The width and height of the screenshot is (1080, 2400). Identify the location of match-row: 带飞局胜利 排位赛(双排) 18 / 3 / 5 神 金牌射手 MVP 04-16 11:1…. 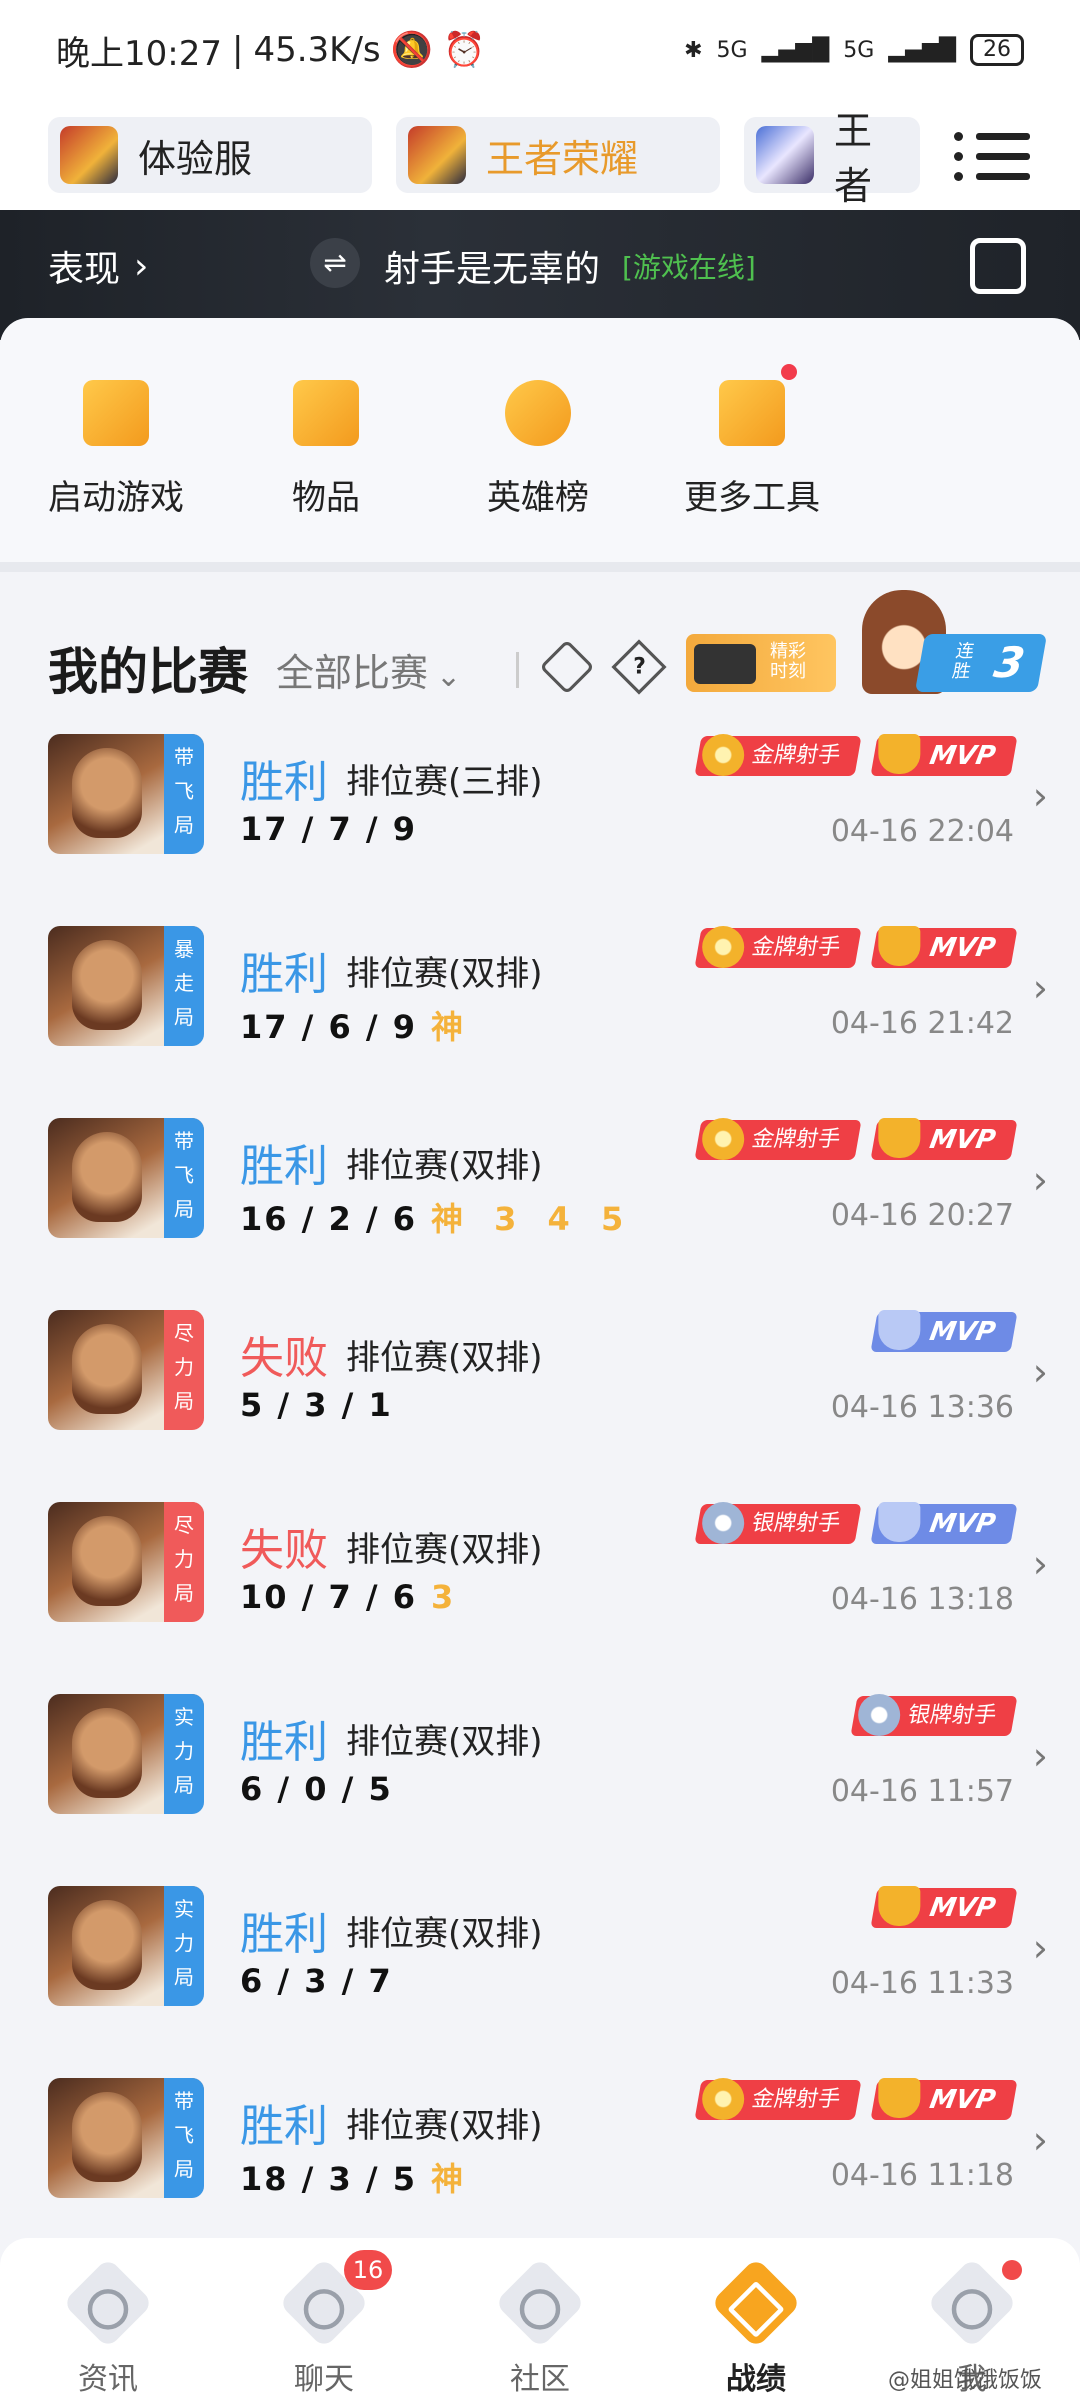
(540, 2142).